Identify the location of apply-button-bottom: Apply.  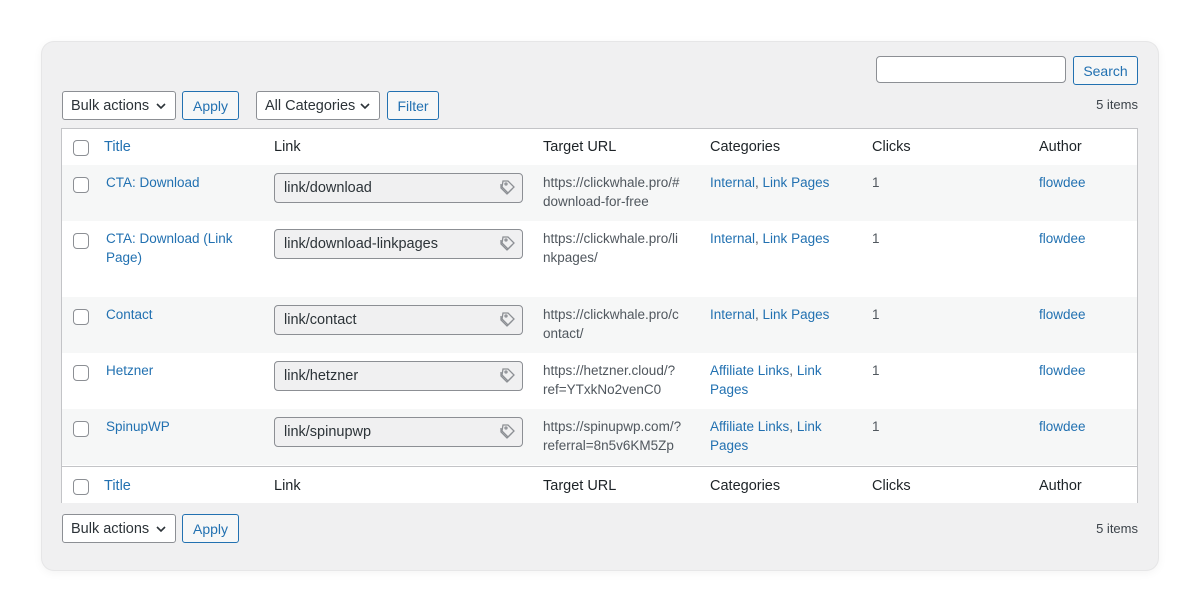
(210, 528).